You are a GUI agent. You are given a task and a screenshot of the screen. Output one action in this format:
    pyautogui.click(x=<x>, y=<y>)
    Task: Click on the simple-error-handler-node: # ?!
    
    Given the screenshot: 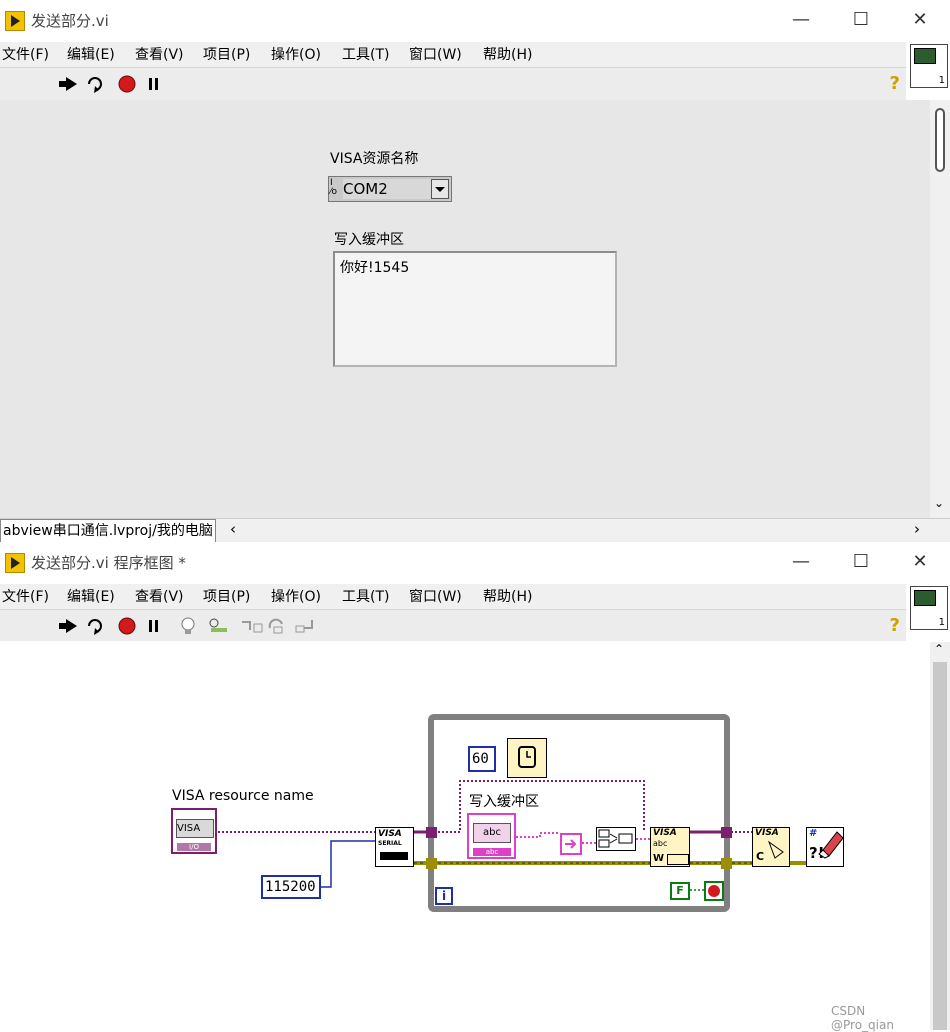 What is the action you would take?
    pyautogui.click(x=825, y=847)
    